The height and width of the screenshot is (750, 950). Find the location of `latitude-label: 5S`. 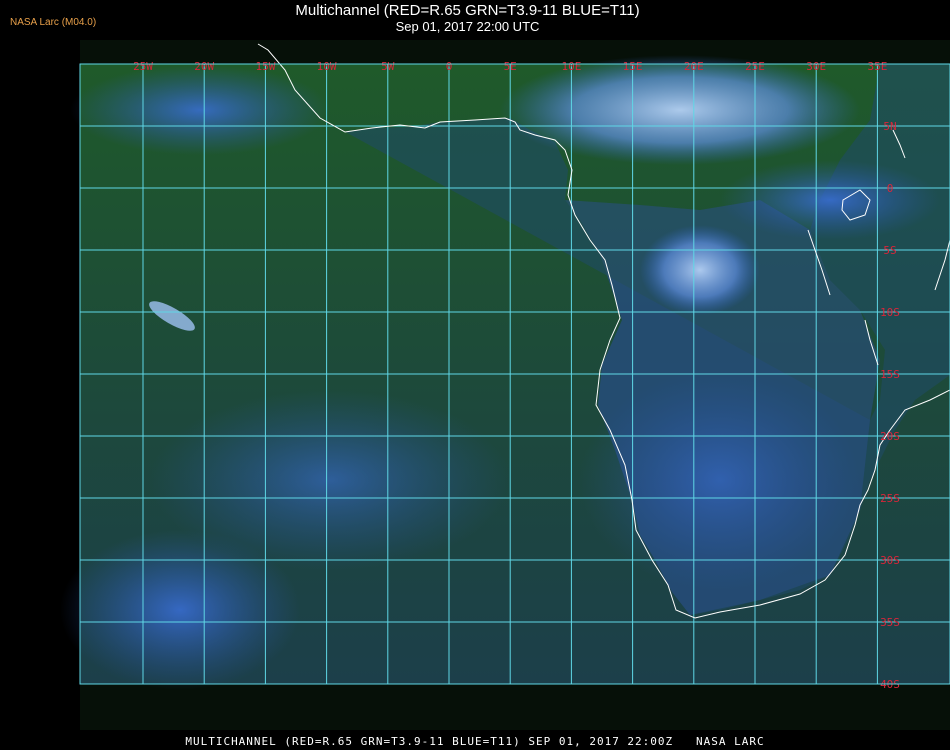

latitude-label: 5S is located at coordinates (889, 250).